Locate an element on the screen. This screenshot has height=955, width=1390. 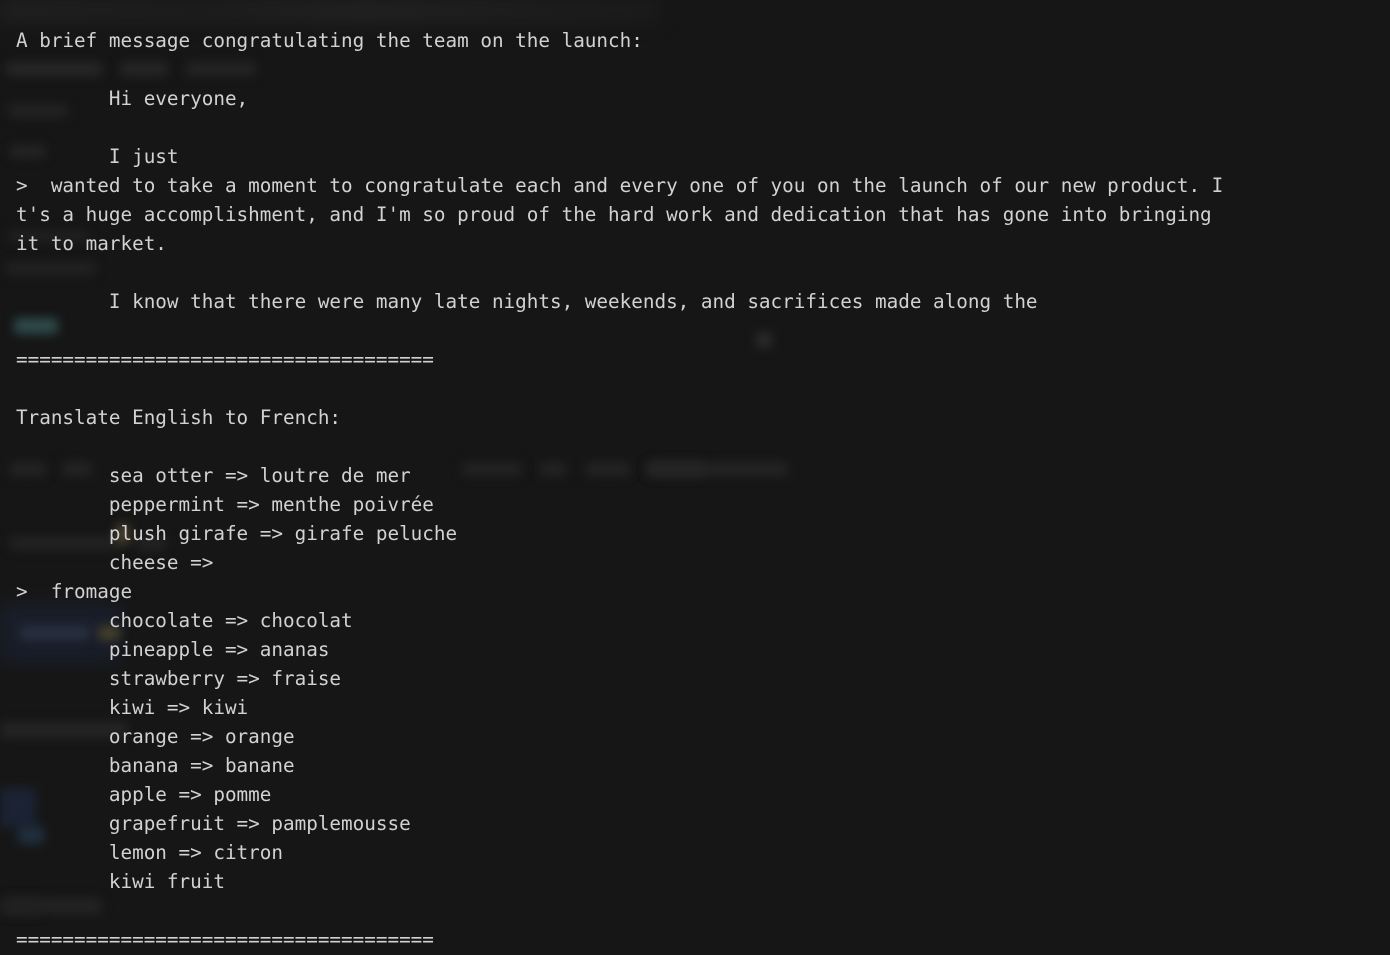
terminal-line-pair-orange: orange => orange is located at coordinates (155, 736).